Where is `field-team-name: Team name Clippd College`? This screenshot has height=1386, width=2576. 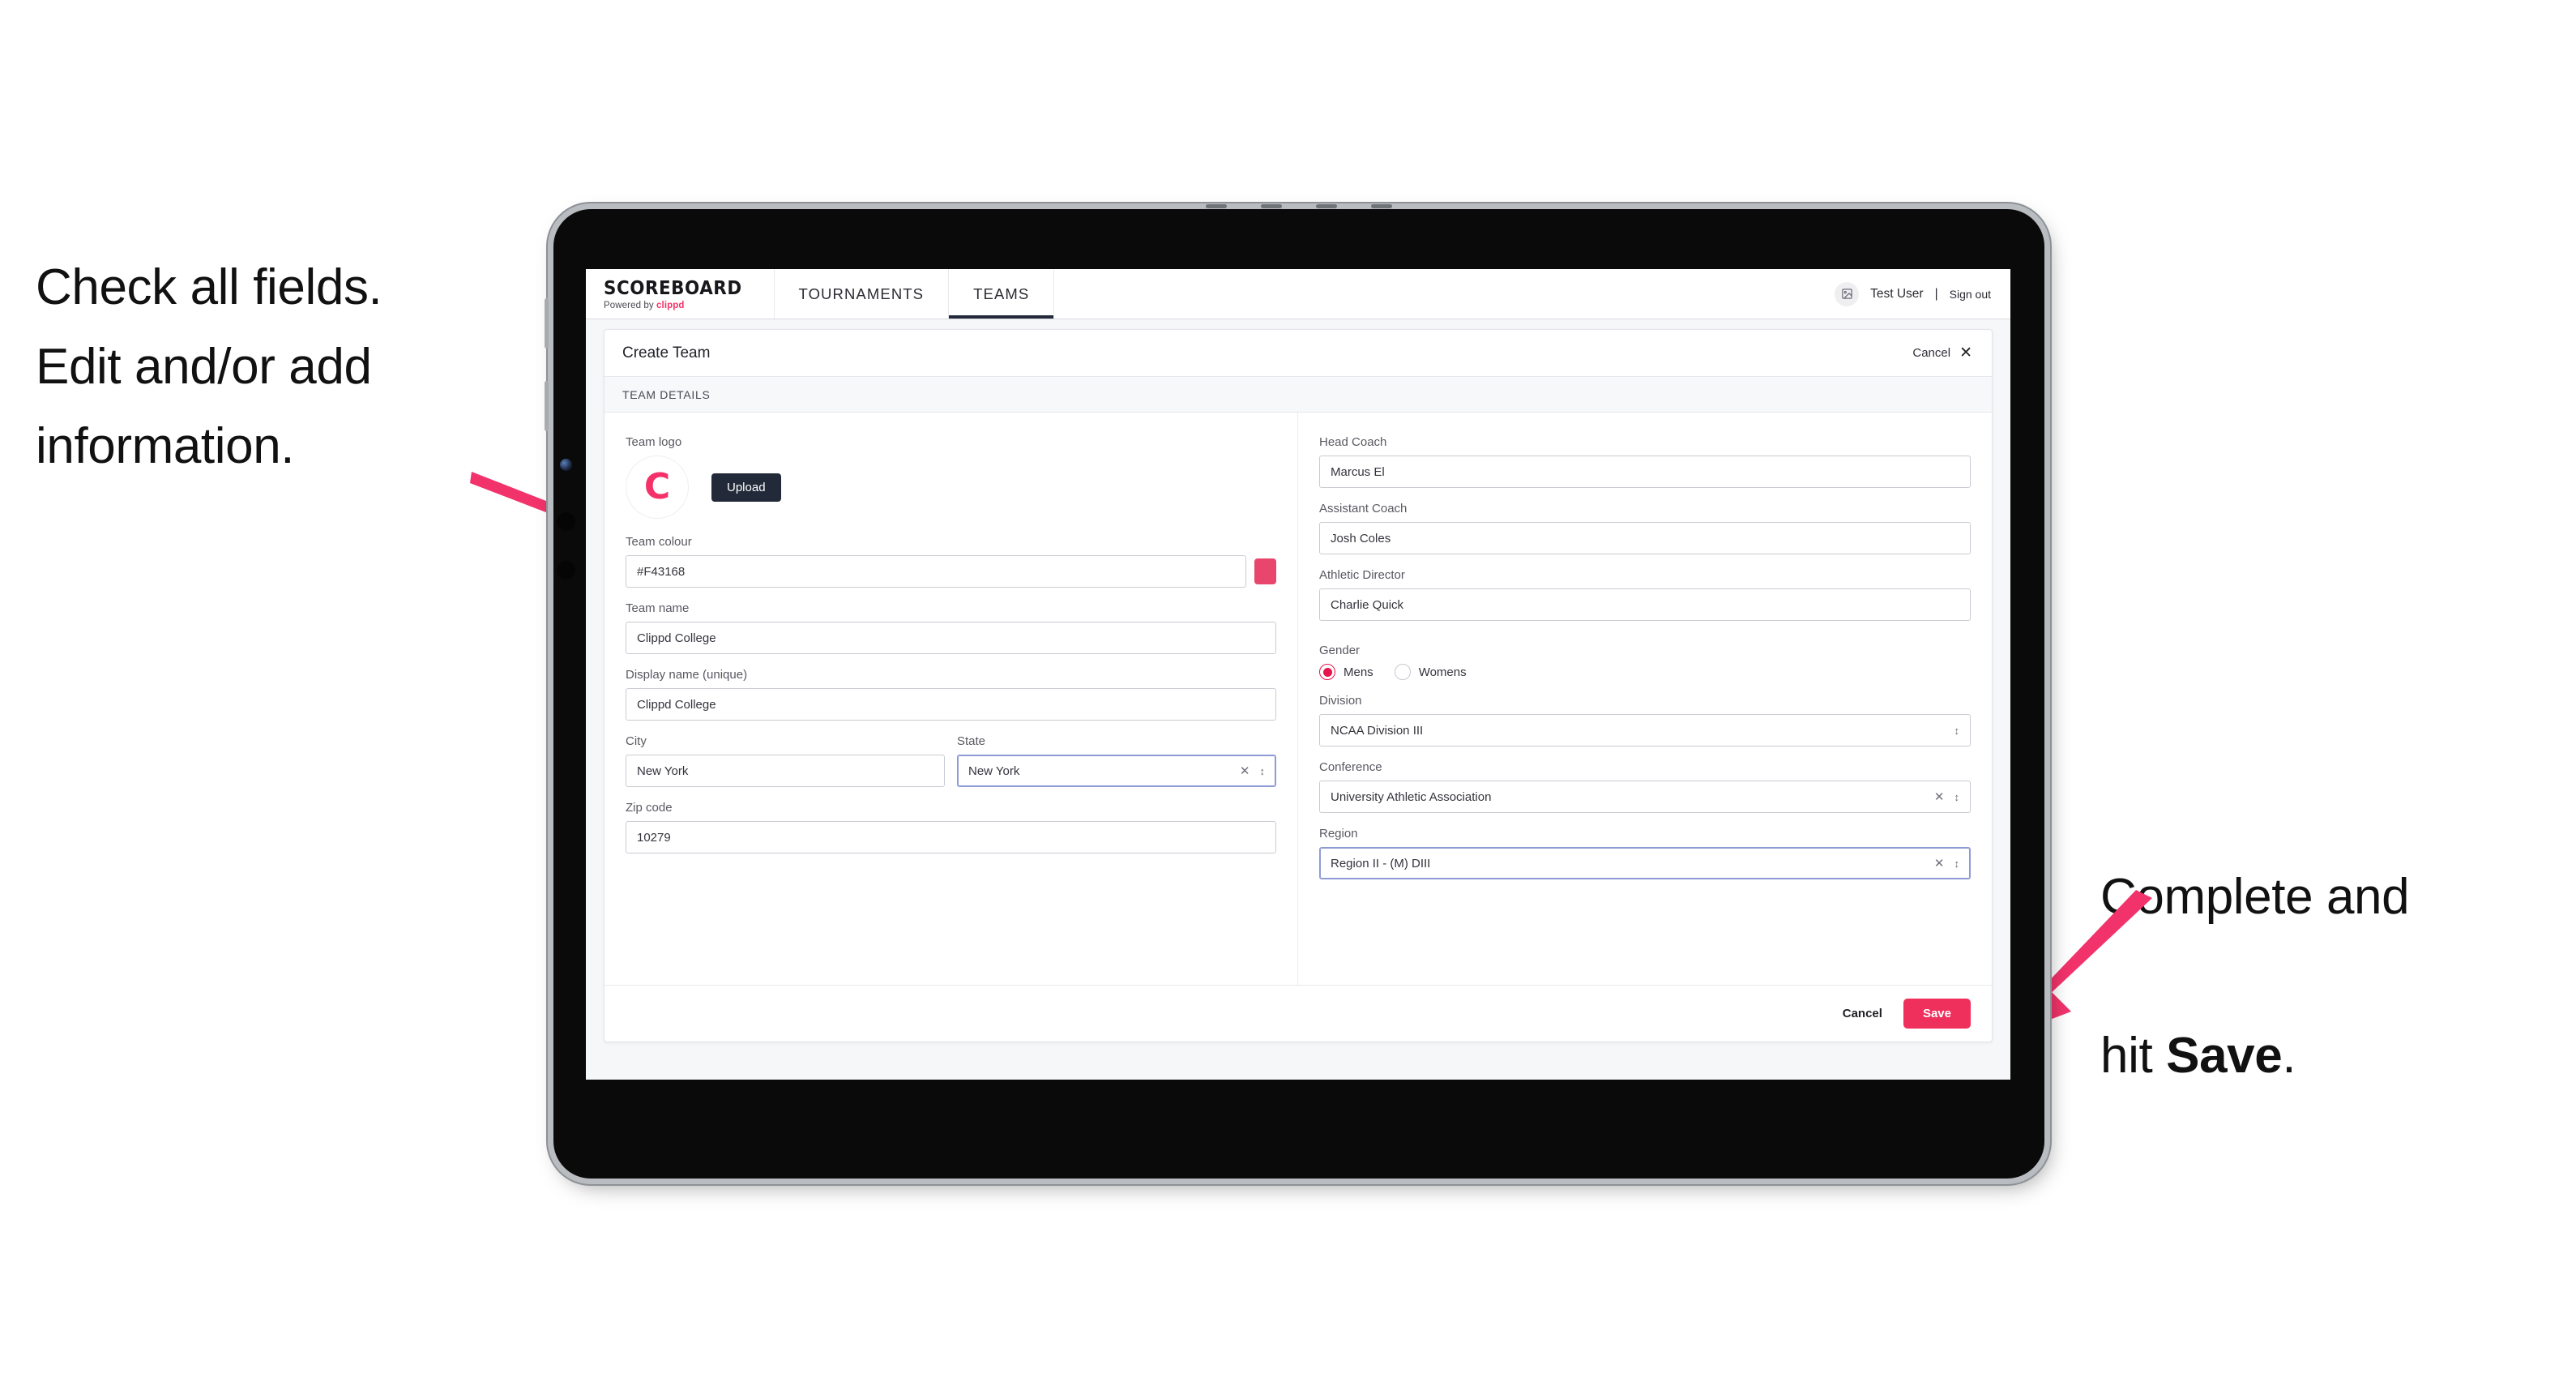
field-team-name: Team name Clippd College is located at coordinates (951, 627).